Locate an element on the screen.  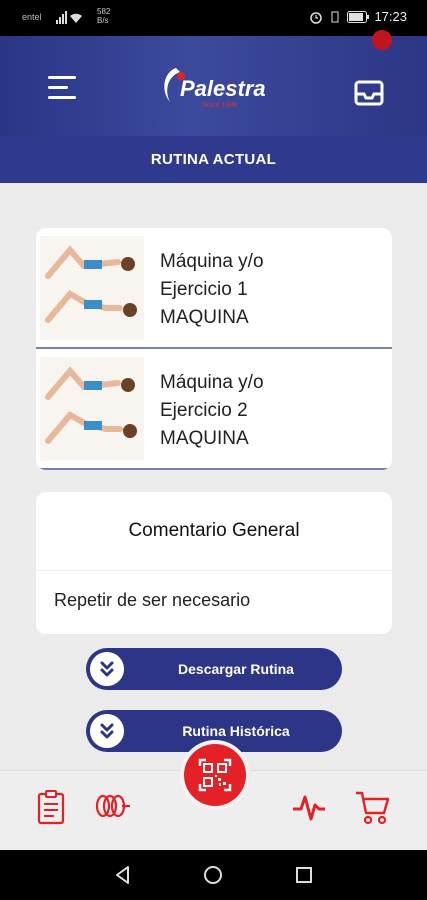
list-item: Máquina y/o Ejercicio 1 MAQUINA is located at coordinates (214, 288).